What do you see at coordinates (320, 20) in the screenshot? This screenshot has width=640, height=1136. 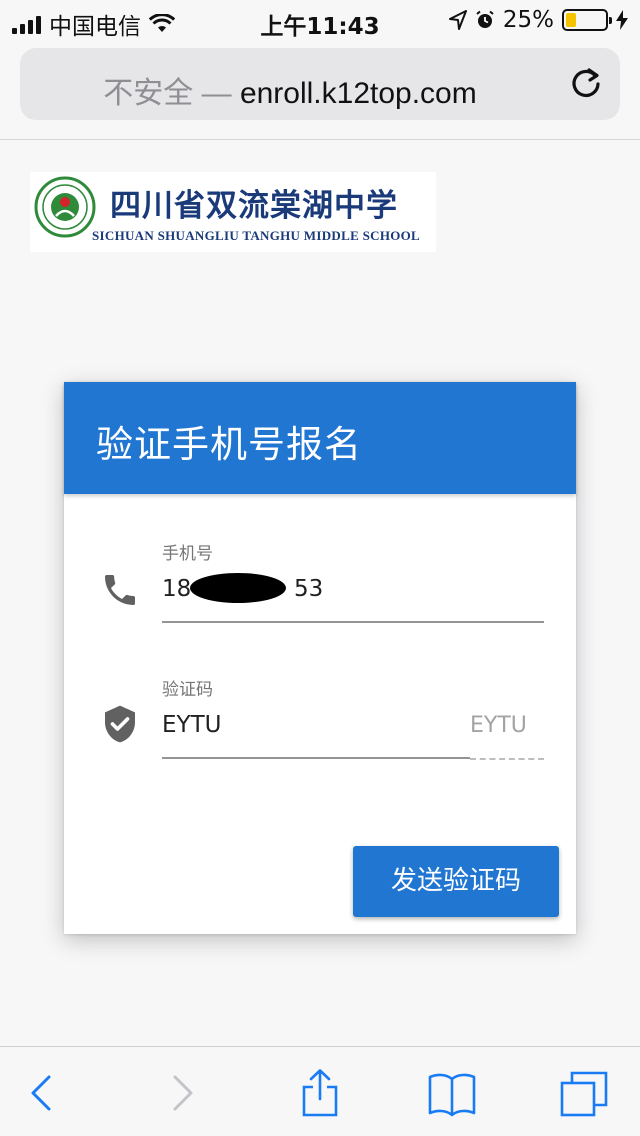 I see `status-bar: 中国电信 上午11:43 25%` at bounding box center [320, 20].